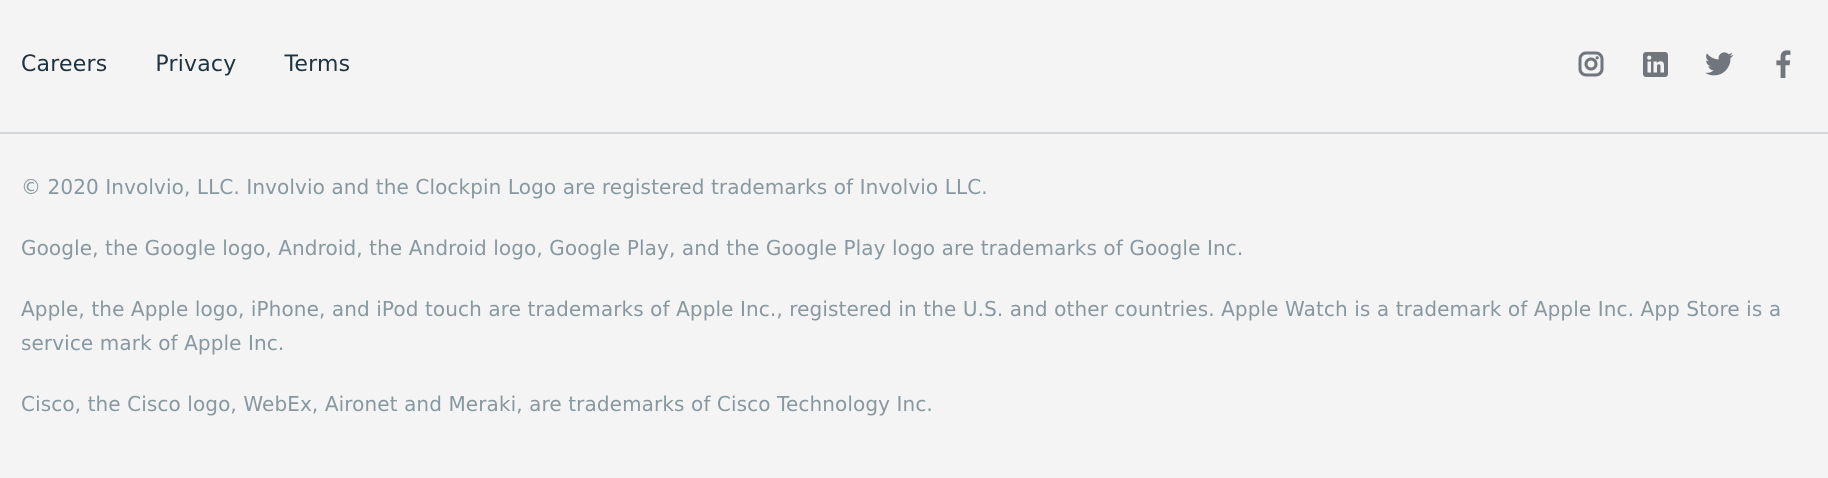  What do you see at coordinates (1655, 64) in the screenshot?
I see `linkedin-icon` at bounding box center [1655, 64].